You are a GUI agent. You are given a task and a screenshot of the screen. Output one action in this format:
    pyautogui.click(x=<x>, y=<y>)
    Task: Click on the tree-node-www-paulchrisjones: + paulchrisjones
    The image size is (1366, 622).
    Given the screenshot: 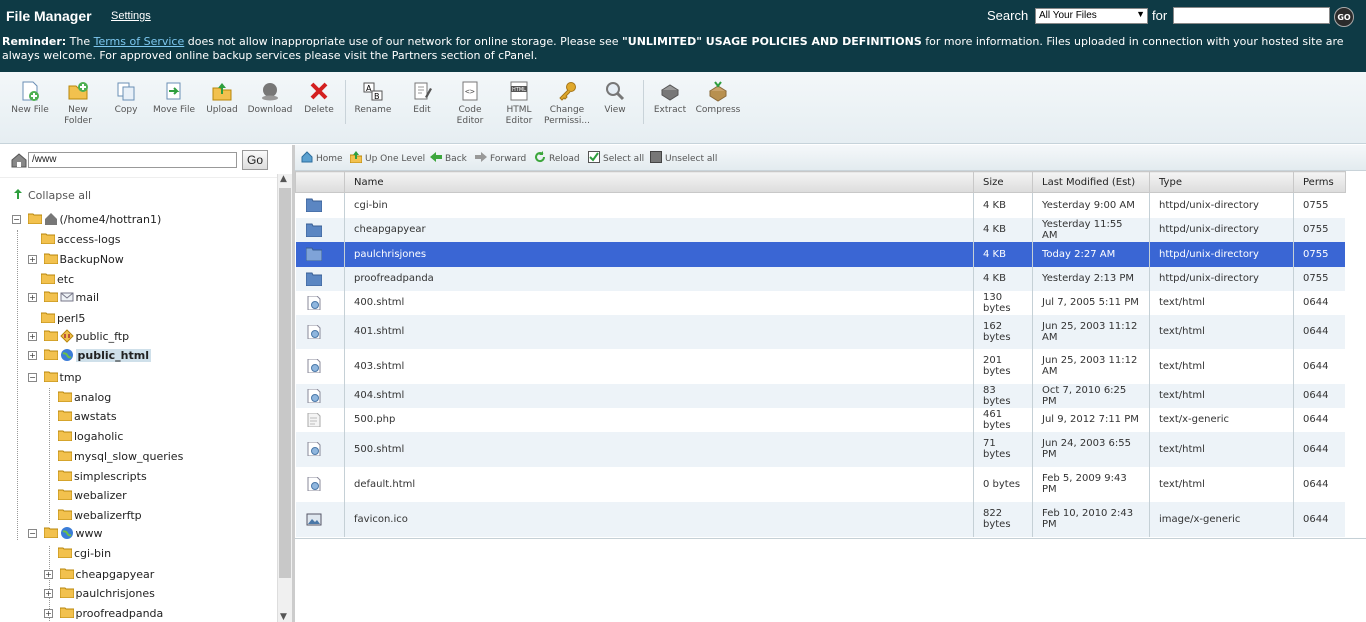 What is the action you would take?
    pyautogui.click(x=99, y=594)
    